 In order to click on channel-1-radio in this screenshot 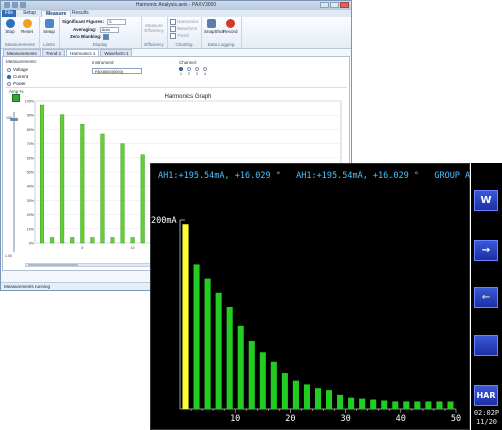, I will do `click(181, 69)`.